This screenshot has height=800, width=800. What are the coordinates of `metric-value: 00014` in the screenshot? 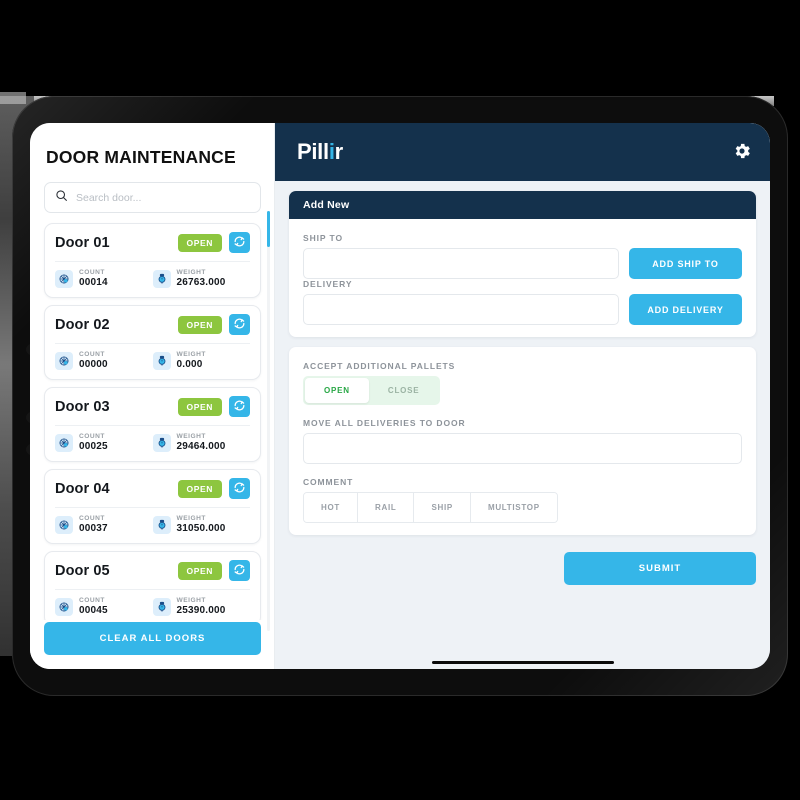 It's located at (93, 282).